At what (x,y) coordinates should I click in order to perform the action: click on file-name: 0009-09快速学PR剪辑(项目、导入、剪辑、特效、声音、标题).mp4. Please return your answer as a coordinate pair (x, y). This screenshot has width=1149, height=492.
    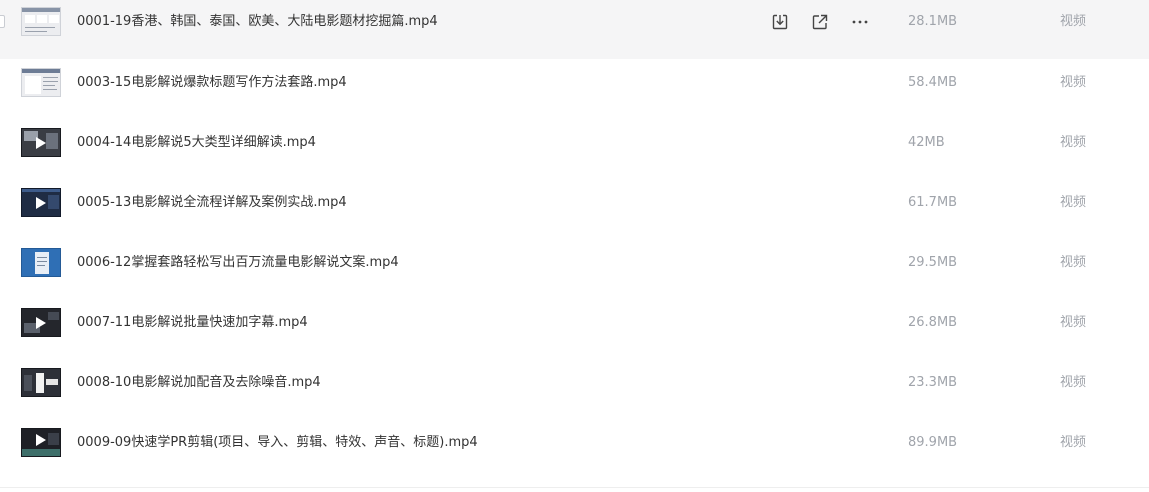
    Looking at the image, I should click on (277, 443).